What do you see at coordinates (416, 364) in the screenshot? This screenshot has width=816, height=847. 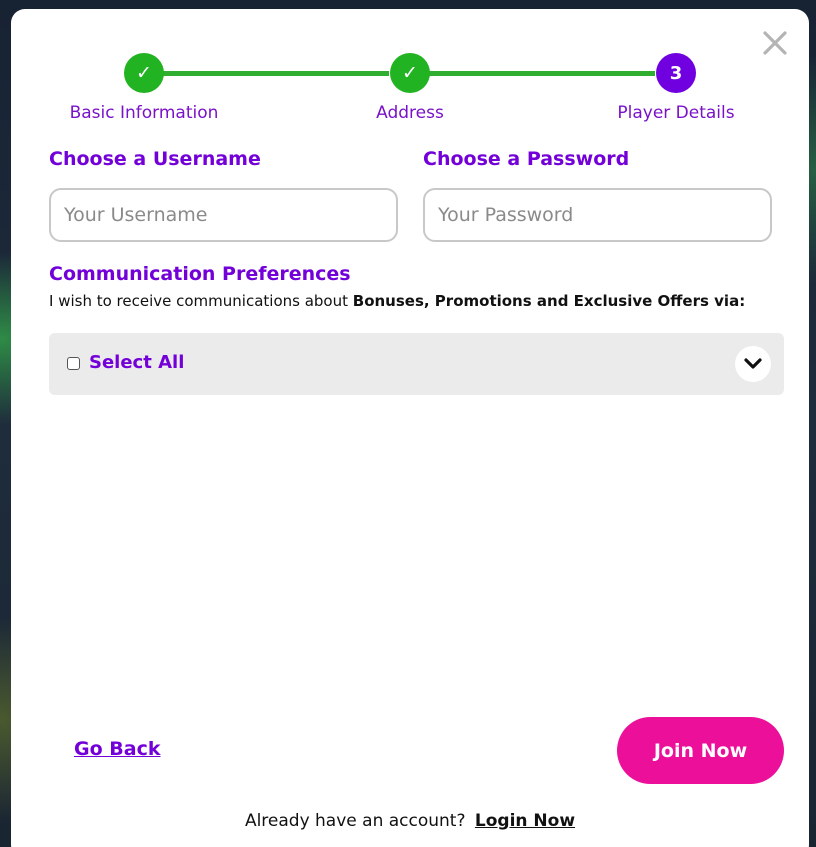 I see `select-all-accordion: Select All` at bounding box center [416, 364].